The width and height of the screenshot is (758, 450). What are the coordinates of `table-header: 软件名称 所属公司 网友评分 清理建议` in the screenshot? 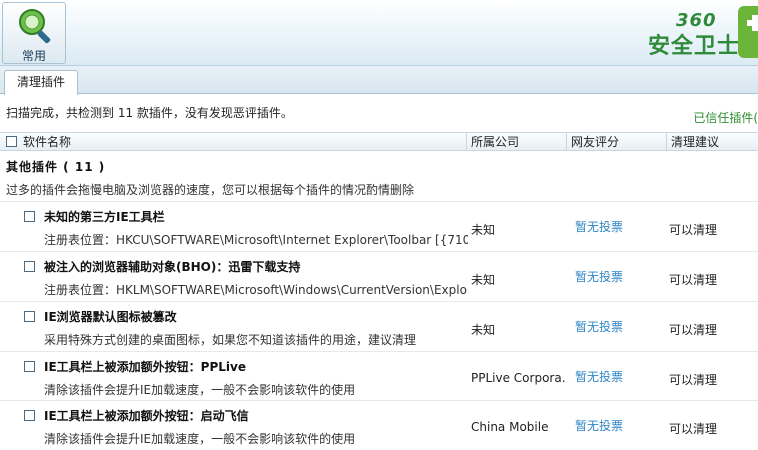 It's located at (379, 141).